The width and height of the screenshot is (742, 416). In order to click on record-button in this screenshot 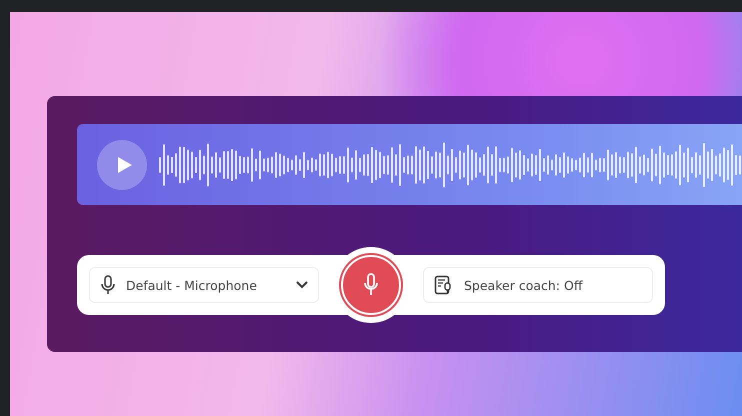, I will do `click(371, 285)`.